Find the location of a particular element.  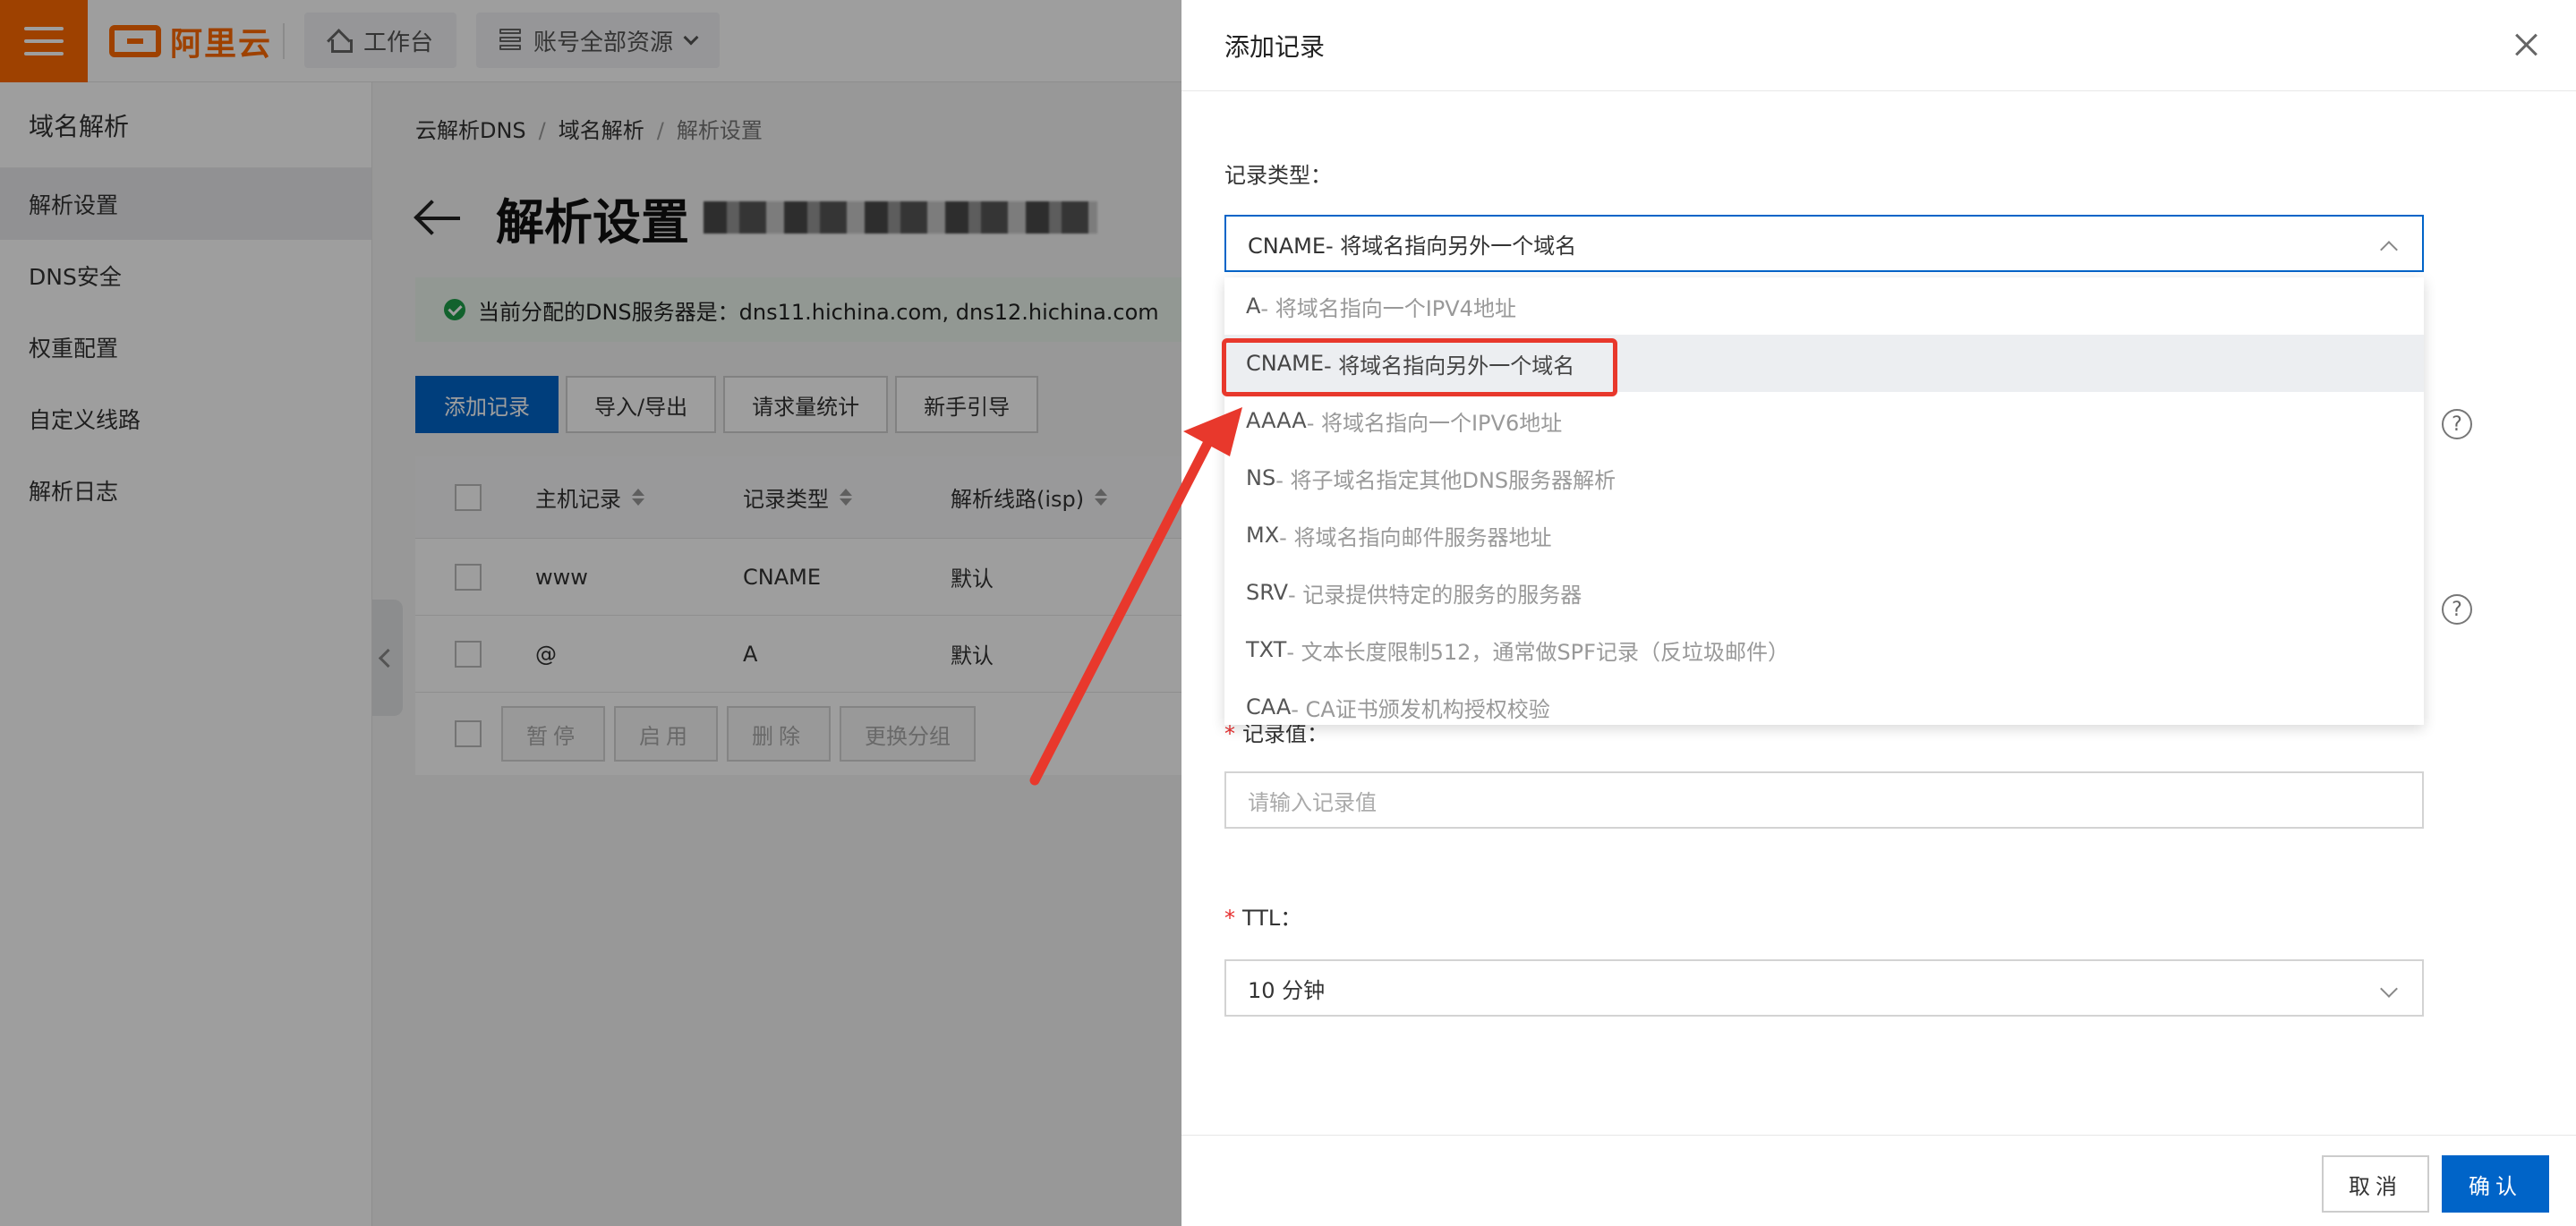

close-icon is located at coordinates (2526, 44).